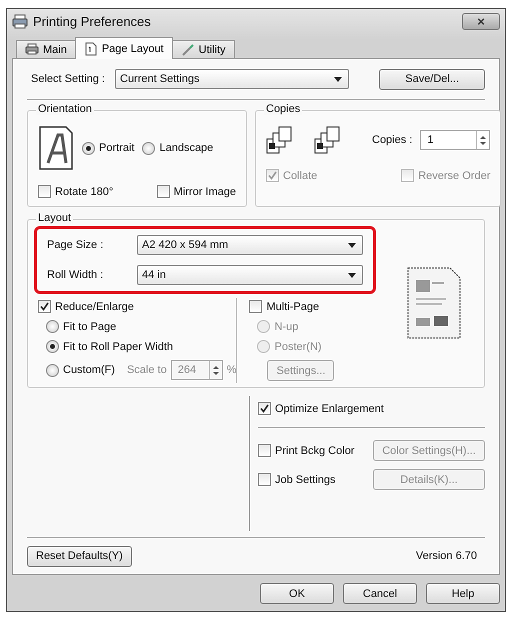 This screenshot has height=621, width=512. What do you see at coordinates (446, 556) in the screenshot?
I see `version-label: Version 6.70` at bounding box center [446, 556].